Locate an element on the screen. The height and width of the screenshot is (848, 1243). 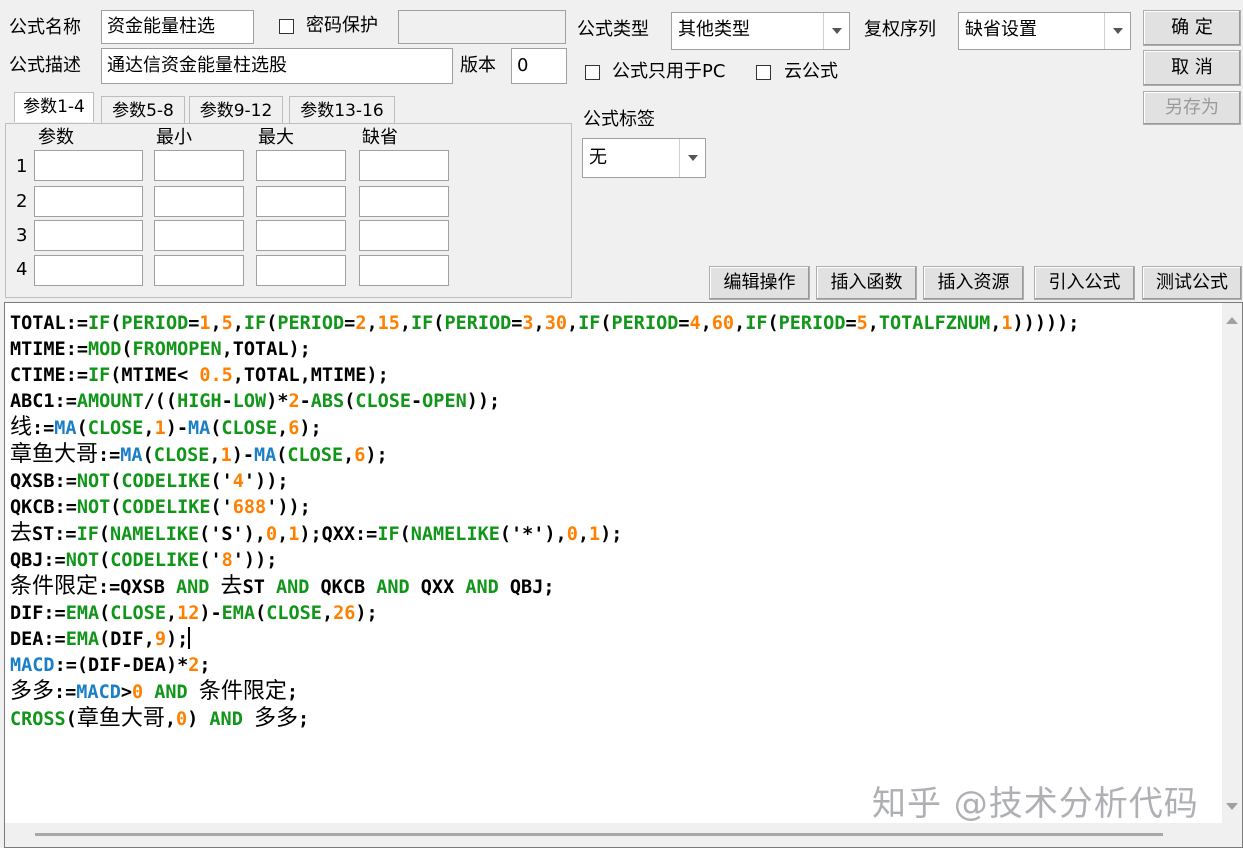
param-header-max: 最大 is located at coordinates (276, 137).